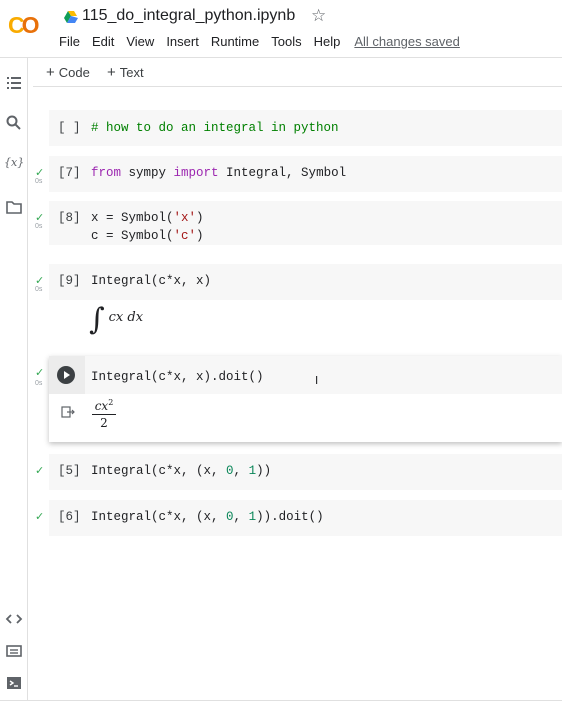  Describe the element at coordinates (318, 16) in the screenshot. I see `star-icon: ☆` at that location.